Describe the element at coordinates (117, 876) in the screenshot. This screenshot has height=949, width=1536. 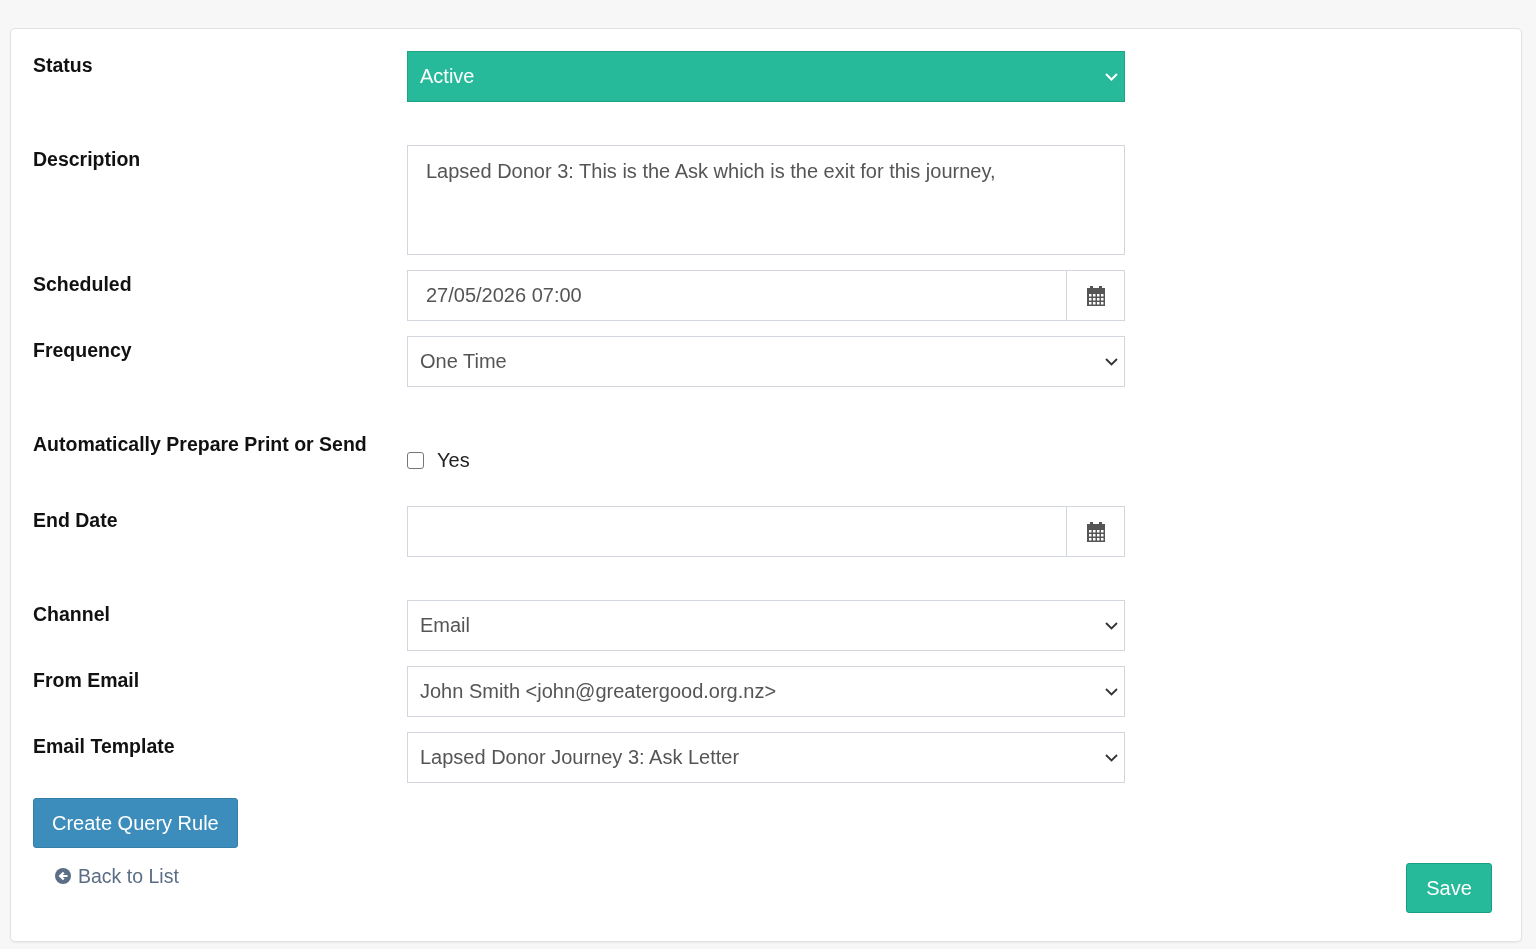
I see `back-link: Back to List` at that location.